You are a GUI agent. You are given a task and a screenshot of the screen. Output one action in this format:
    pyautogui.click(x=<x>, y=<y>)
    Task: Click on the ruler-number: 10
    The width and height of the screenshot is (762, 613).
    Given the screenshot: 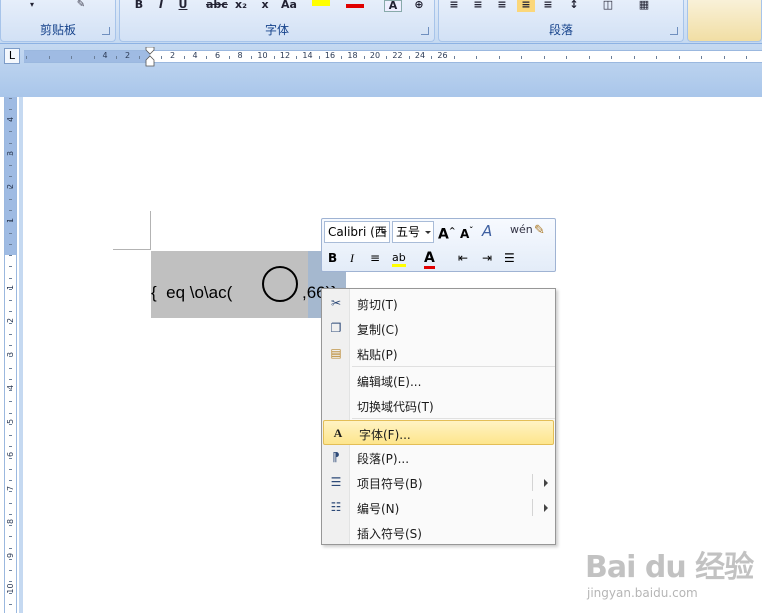 What is the action you would take?
    pyautogui.click(x=262, y=55)
    